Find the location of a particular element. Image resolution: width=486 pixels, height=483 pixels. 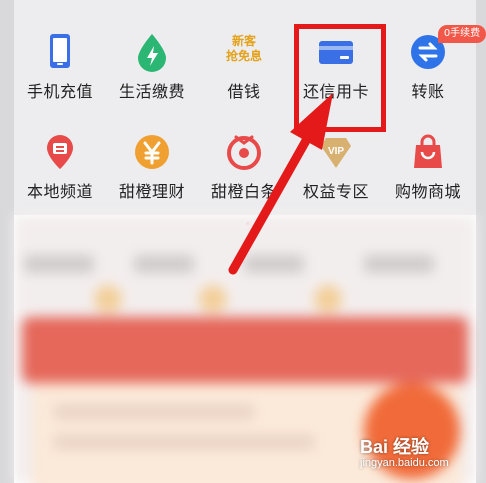

baidu-jingyan-watermark: Bai 经验 jingyan.baidu.com is located at coordinates (420, 453).